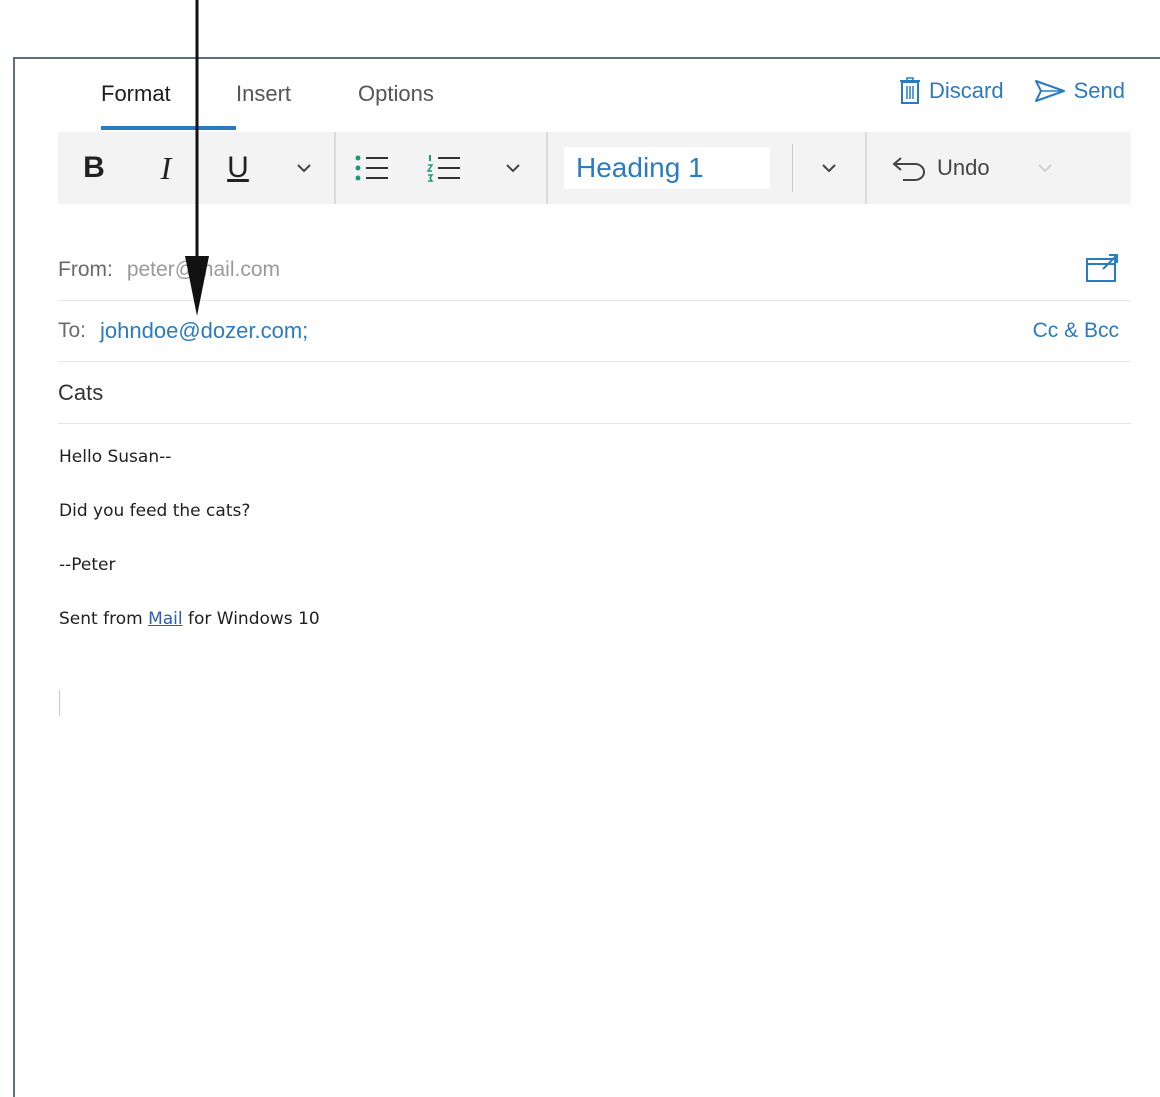 The height and width of the screenshot is (1097, 1160). What do you see at coordinates (966, 90) in the screenshot?
I see `discard-label: Discard` at bounding box center [966, 90].